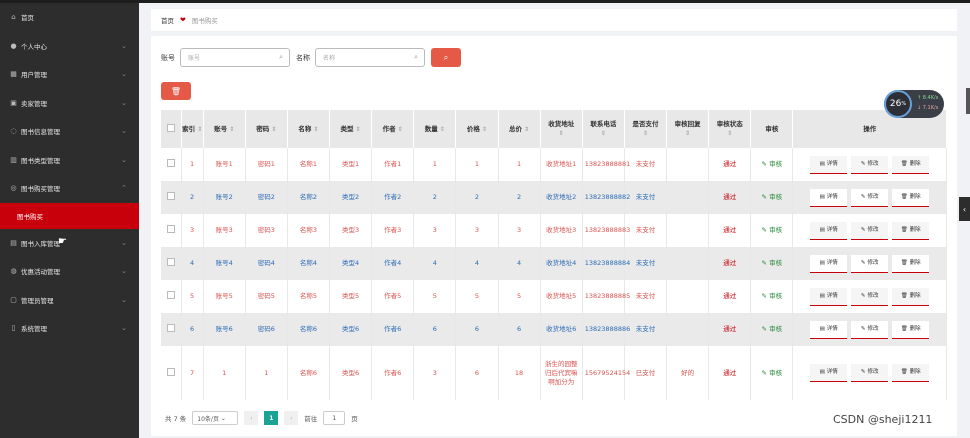  I want to click on cell-address-text: 收货地址1, so click(561, 164).